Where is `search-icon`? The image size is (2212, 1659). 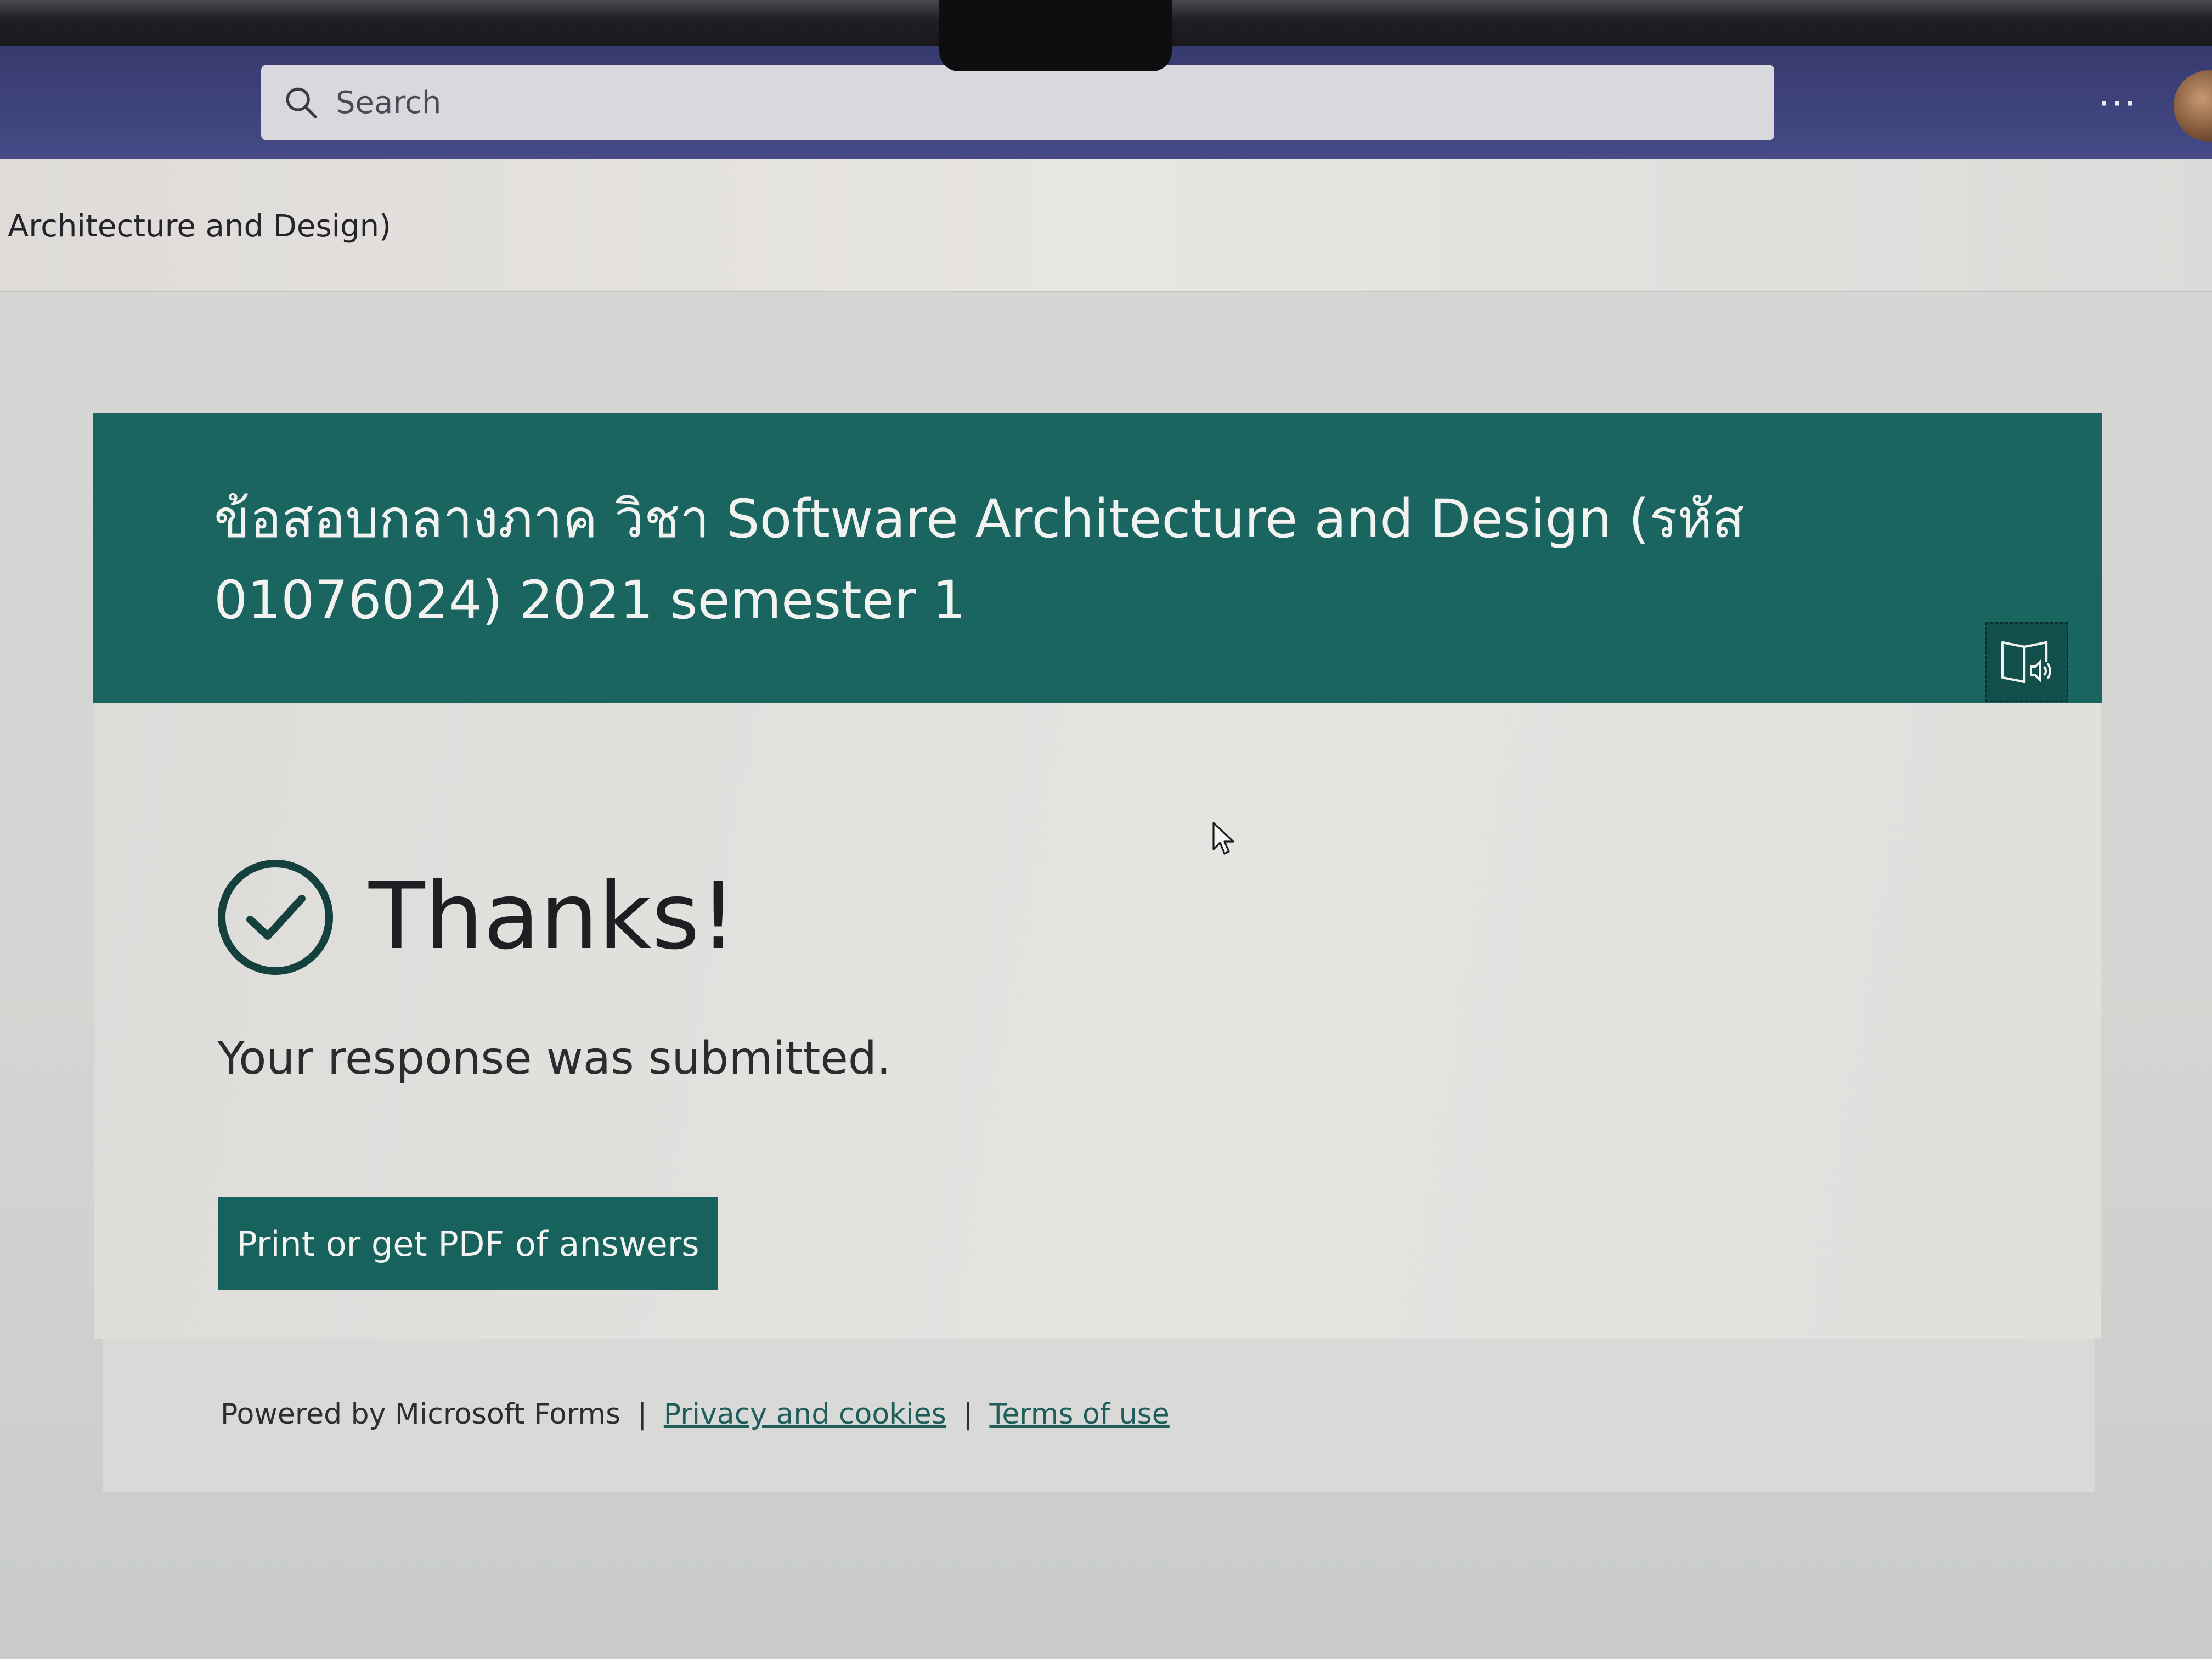
search-icon is located at coordinates (301, 103).